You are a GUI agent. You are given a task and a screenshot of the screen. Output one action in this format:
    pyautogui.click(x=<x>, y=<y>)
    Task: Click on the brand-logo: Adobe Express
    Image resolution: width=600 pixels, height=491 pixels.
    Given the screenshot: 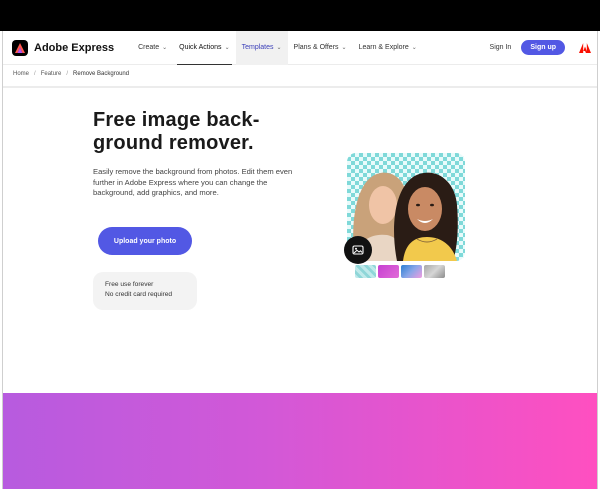 What is the action you would take?
    pyautogui.click(x=63, y=47)
    